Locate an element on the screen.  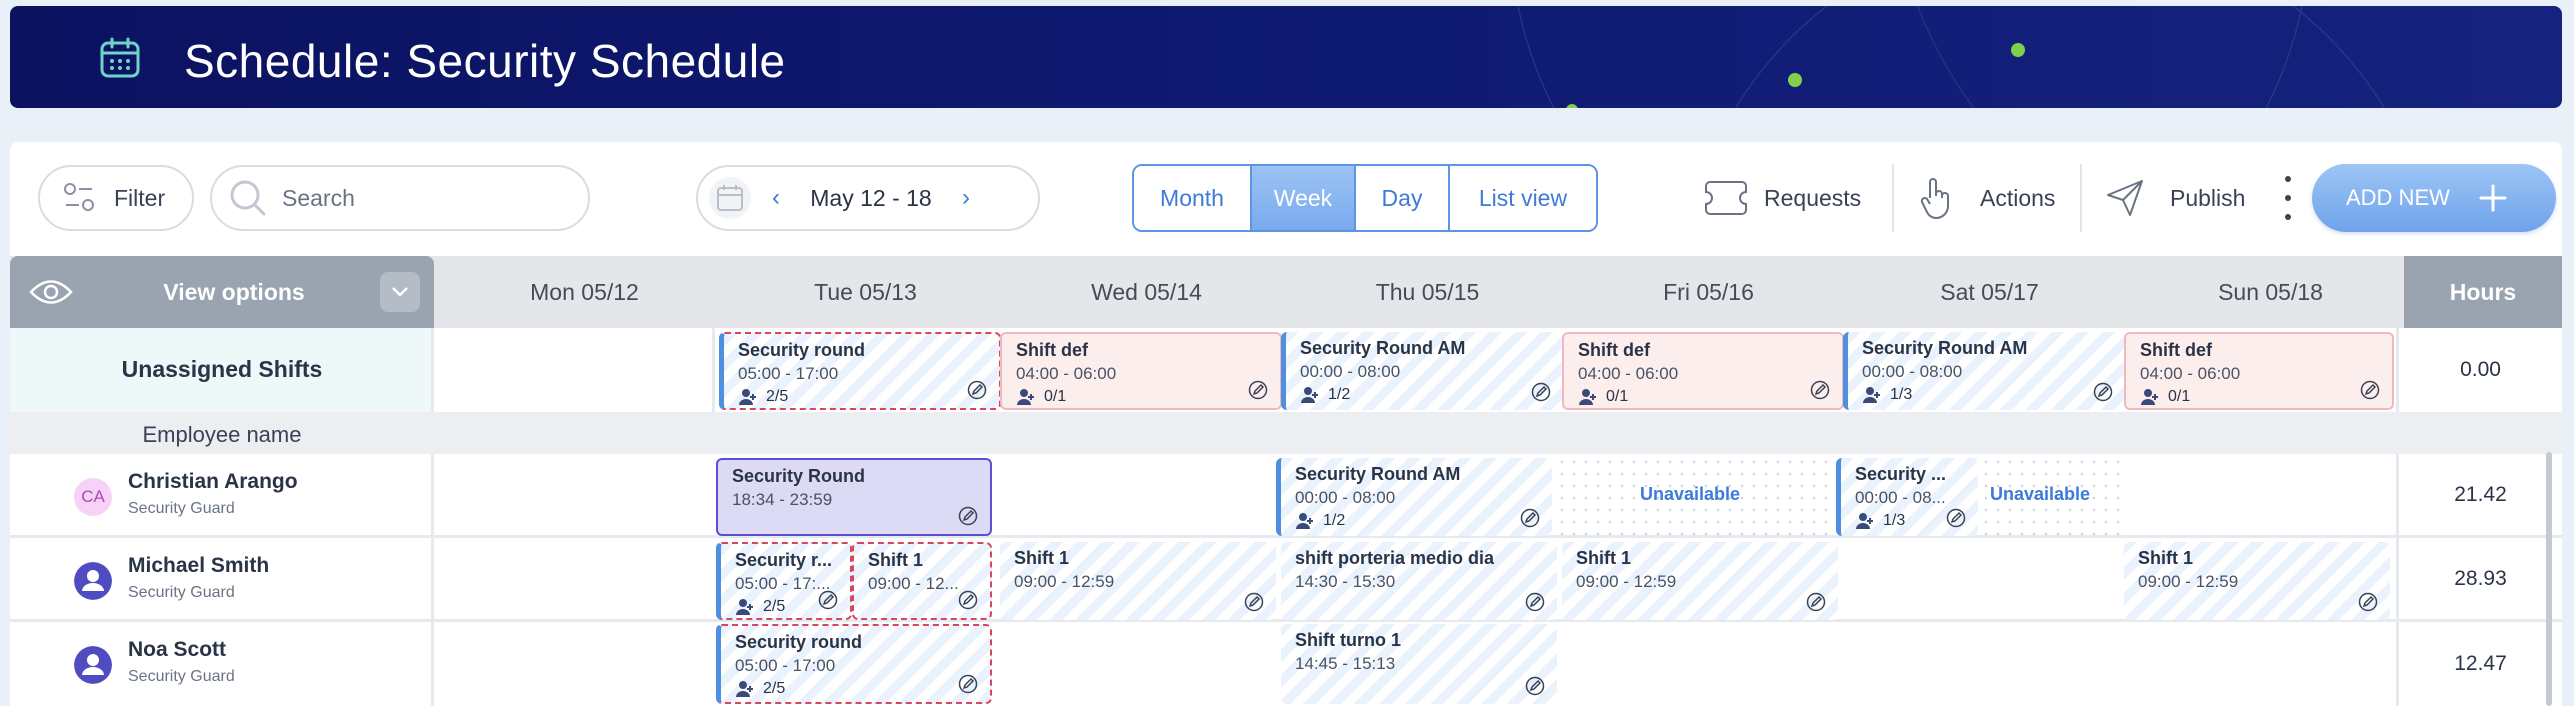
employee-cell: CA Christian Arango Security Guard is located at coordinates (222, 494).